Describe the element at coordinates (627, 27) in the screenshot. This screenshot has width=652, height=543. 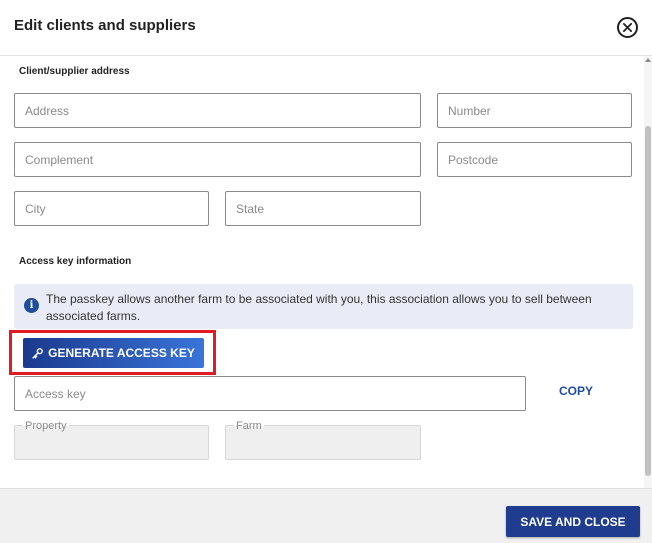
I see `close-icon` at that location.